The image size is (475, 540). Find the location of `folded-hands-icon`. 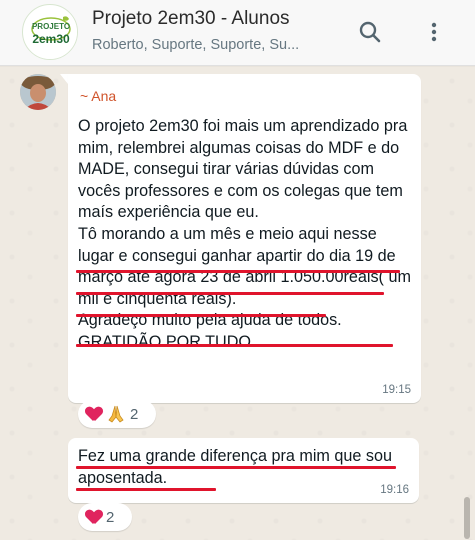

folded-hands-icon is located at coordinates (116, 414).